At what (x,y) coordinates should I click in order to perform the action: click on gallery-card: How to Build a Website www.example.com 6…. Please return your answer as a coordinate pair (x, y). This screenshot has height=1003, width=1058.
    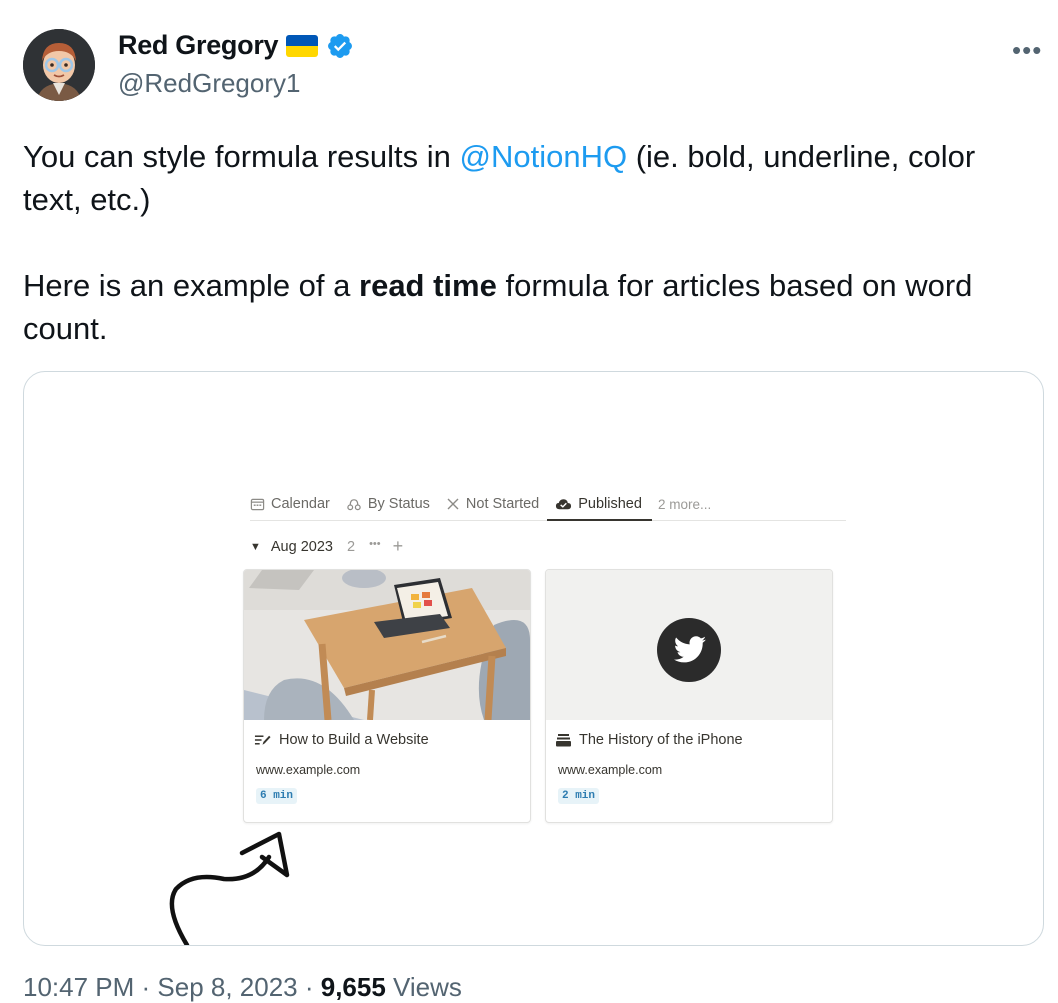
    Looking at the image, I should click on (387, 696).